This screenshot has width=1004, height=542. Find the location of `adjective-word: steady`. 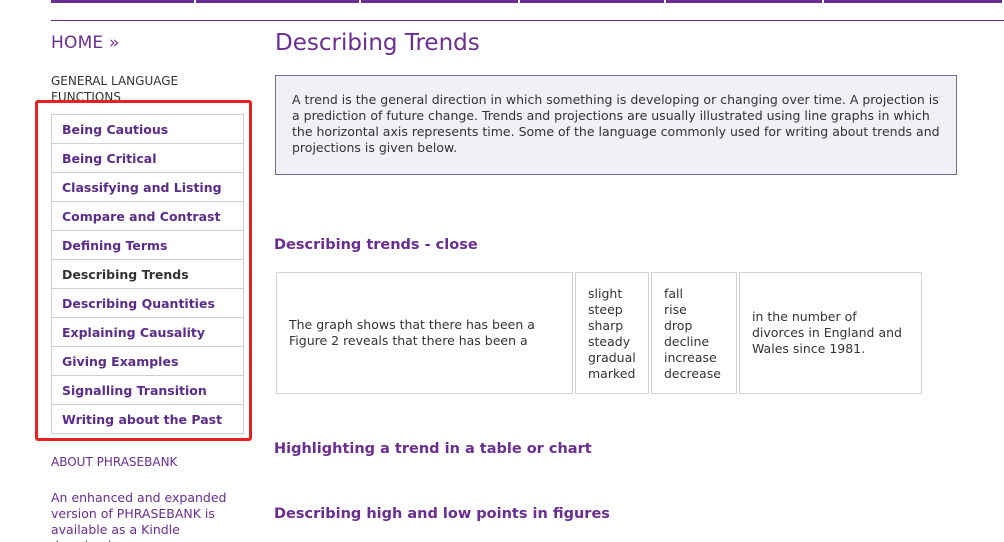

adjective-word: steady is located at coordinates (609, 341).